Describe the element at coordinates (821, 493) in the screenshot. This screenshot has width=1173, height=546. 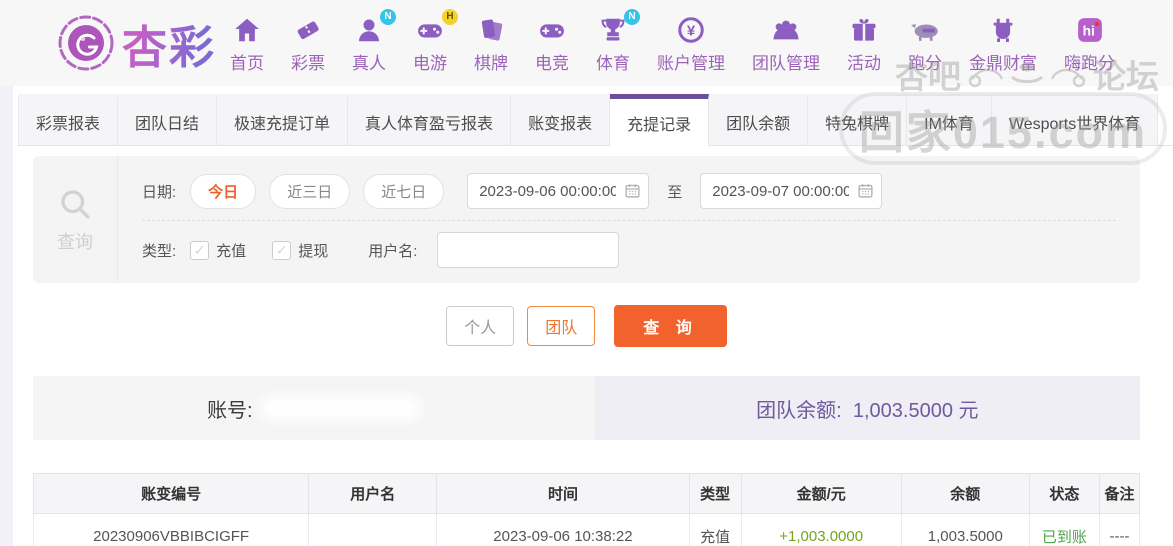
I see `col-amount: 金额/元` at that location.